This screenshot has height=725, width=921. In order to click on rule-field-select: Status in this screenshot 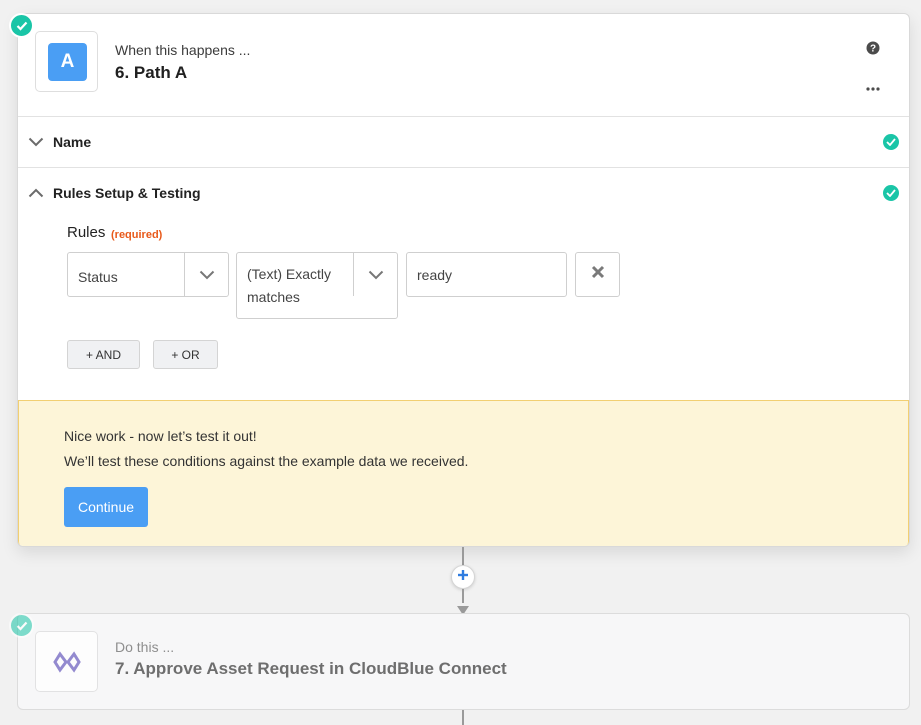, I will do `click(148, 274)`.